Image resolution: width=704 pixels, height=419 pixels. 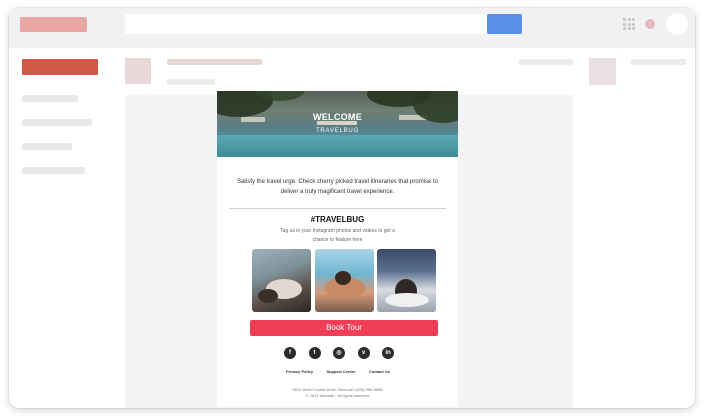 What do you see at coordinates (379, 371) in the screenshot?
I see `contact-us-link: Contact Us` at bounding box center [379, 371].